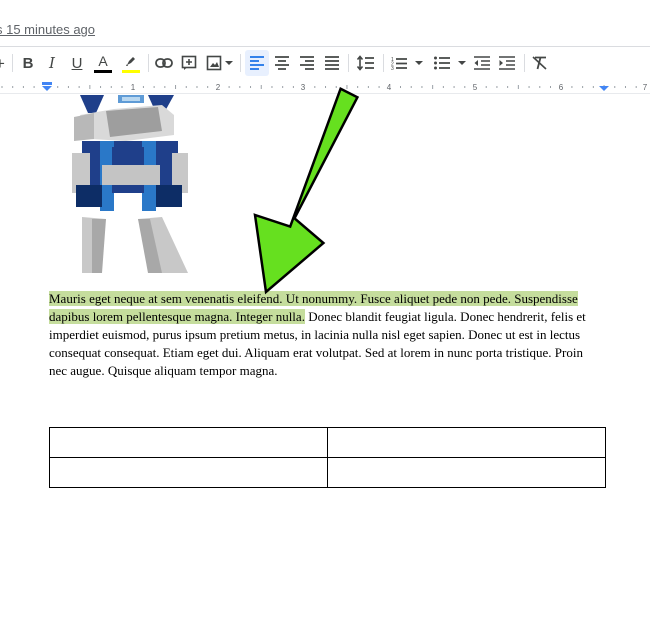 This screenshot has width=650, height=621. I want to click on arrow-pointer, so click(306, 190).